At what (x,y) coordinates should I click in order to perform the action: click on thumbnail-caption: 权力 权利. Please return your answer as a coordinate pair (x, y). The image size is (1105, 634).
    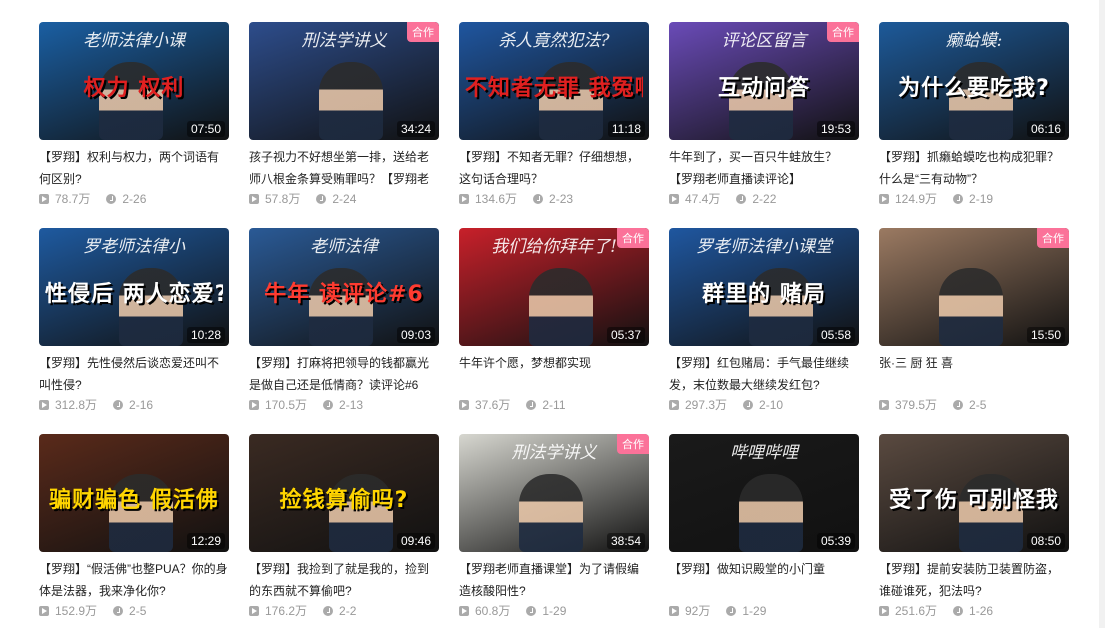
    Looking at the image, I should click on (134, 88).